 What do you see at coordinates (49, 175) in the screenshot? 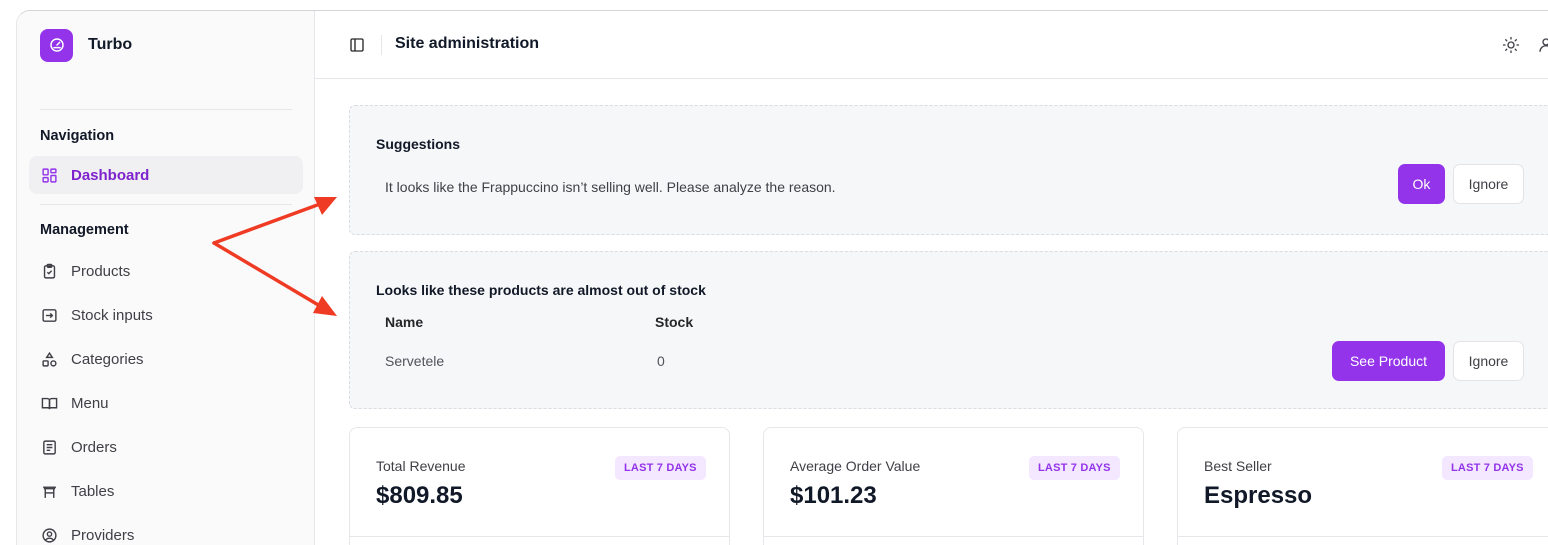
I see `dashboard-icon` at bounding box center [49, 175].